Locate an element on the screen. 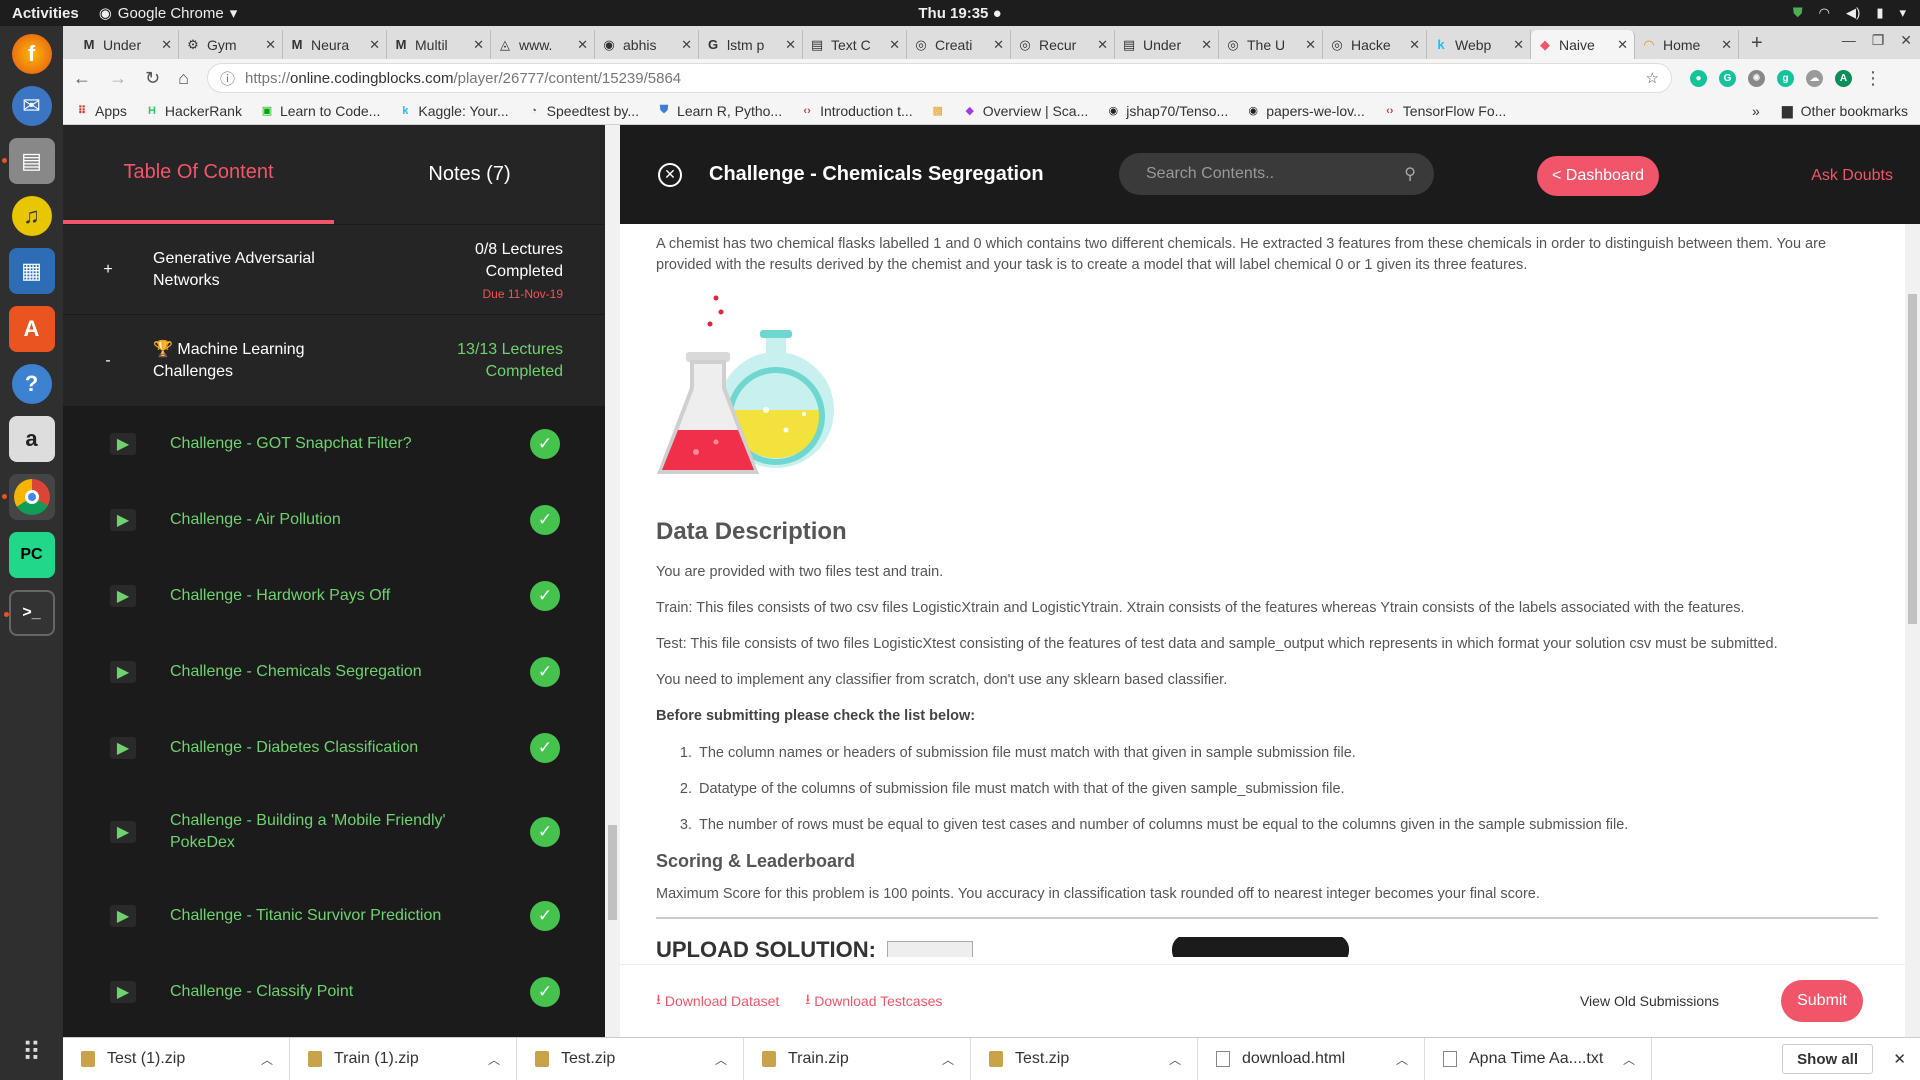 The width and height of the screenshot is (1920, 1080). lecture-item: ▶ Challenge - Classify Point ✓ is located at coordinates (334, 992).